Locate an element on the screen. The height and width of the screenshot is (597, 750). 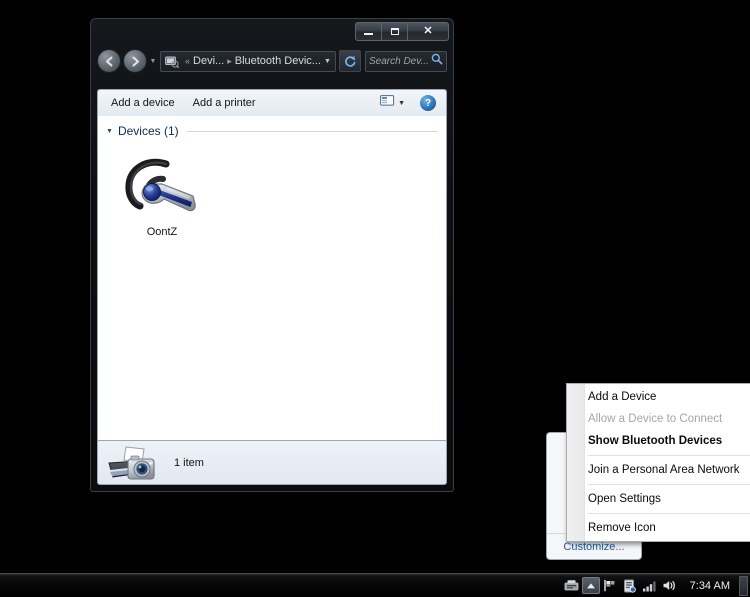
menu-item-add-a-device: Add a Device is located at coordinates (658, 397).